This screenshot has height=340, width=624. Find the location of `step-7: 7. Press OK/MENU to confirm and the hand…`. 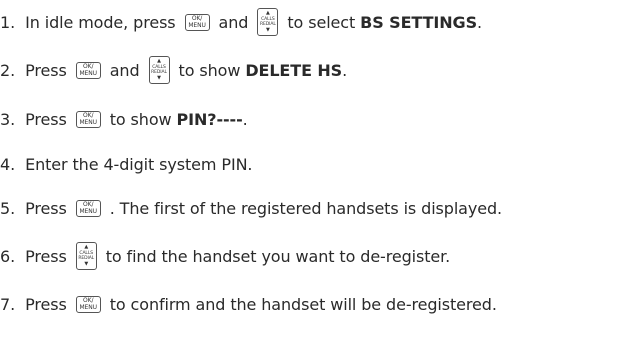

step-7: 7. Press OK/MENU to confirm and the hand… is located at coordinates (248, 304).